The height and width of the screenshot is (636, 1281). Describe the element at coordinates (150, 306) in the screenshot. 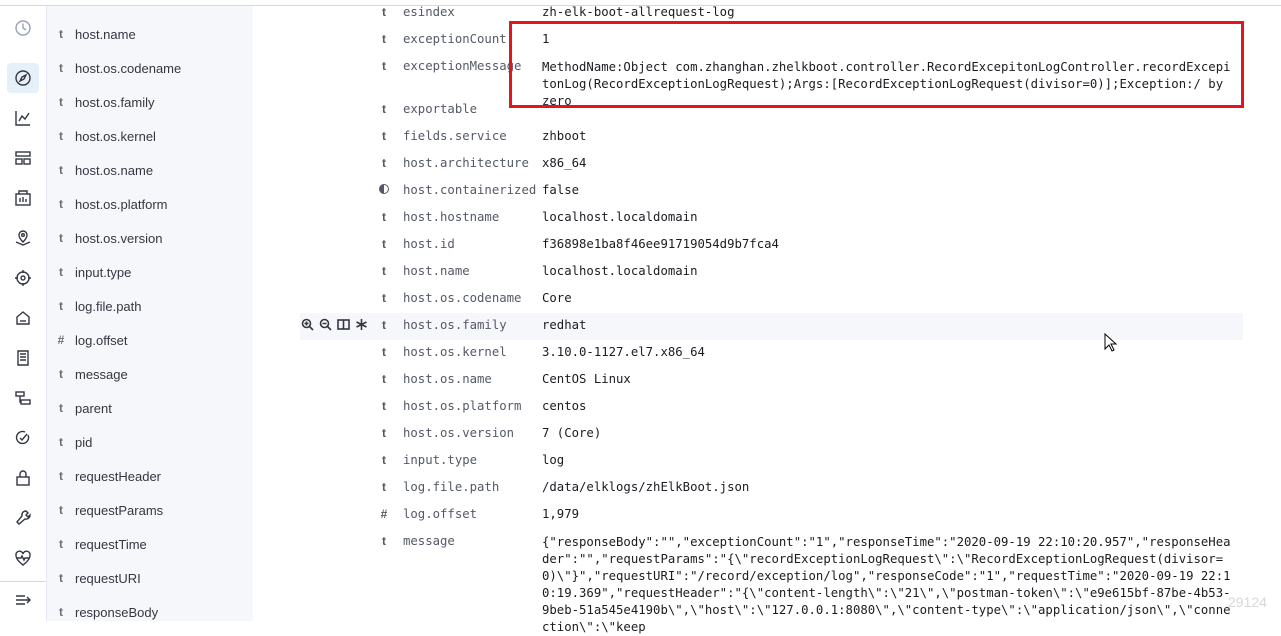

I see `field-list-item: t log.file.path` at that location.